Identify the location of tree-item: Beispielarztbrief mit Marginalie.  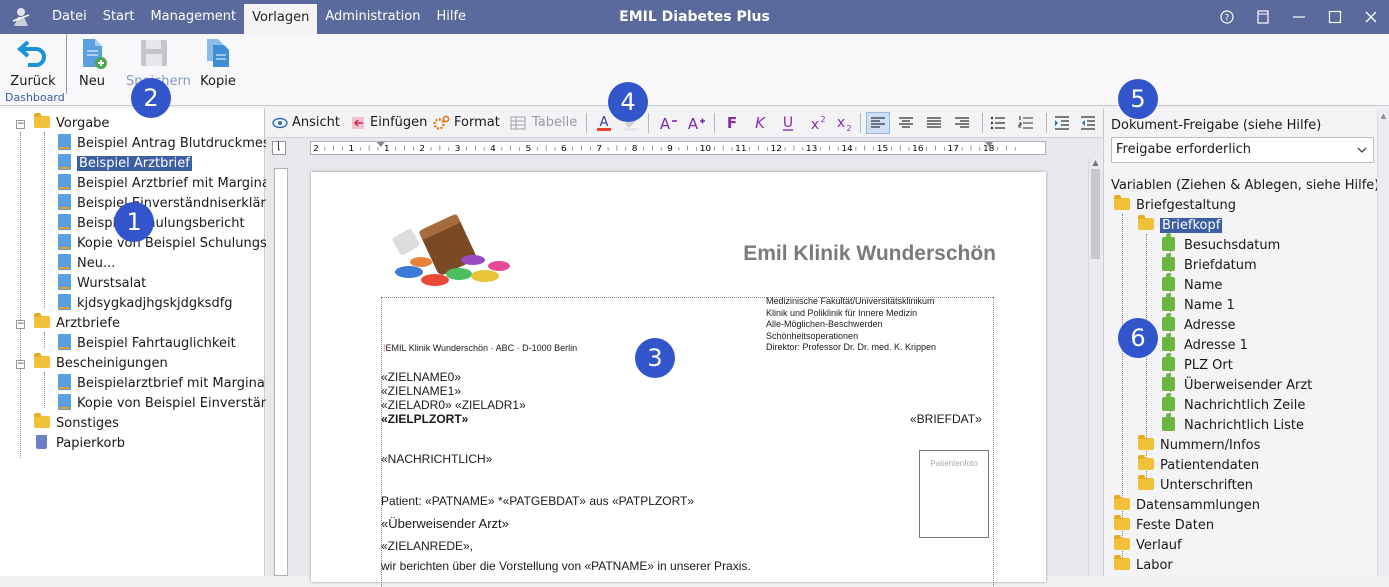
(169, 384).